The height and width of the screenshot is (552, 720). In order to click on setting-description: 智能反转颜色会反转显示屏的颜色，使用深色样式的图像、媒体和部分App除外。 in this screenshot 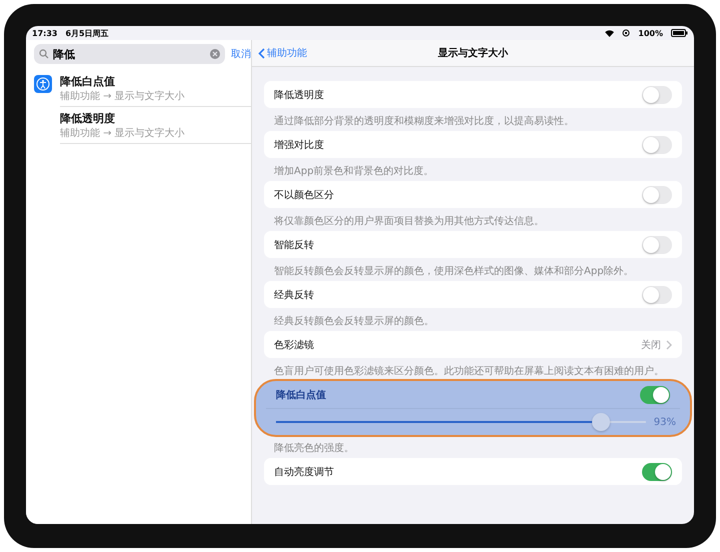, I will do `click(454, 271)`.